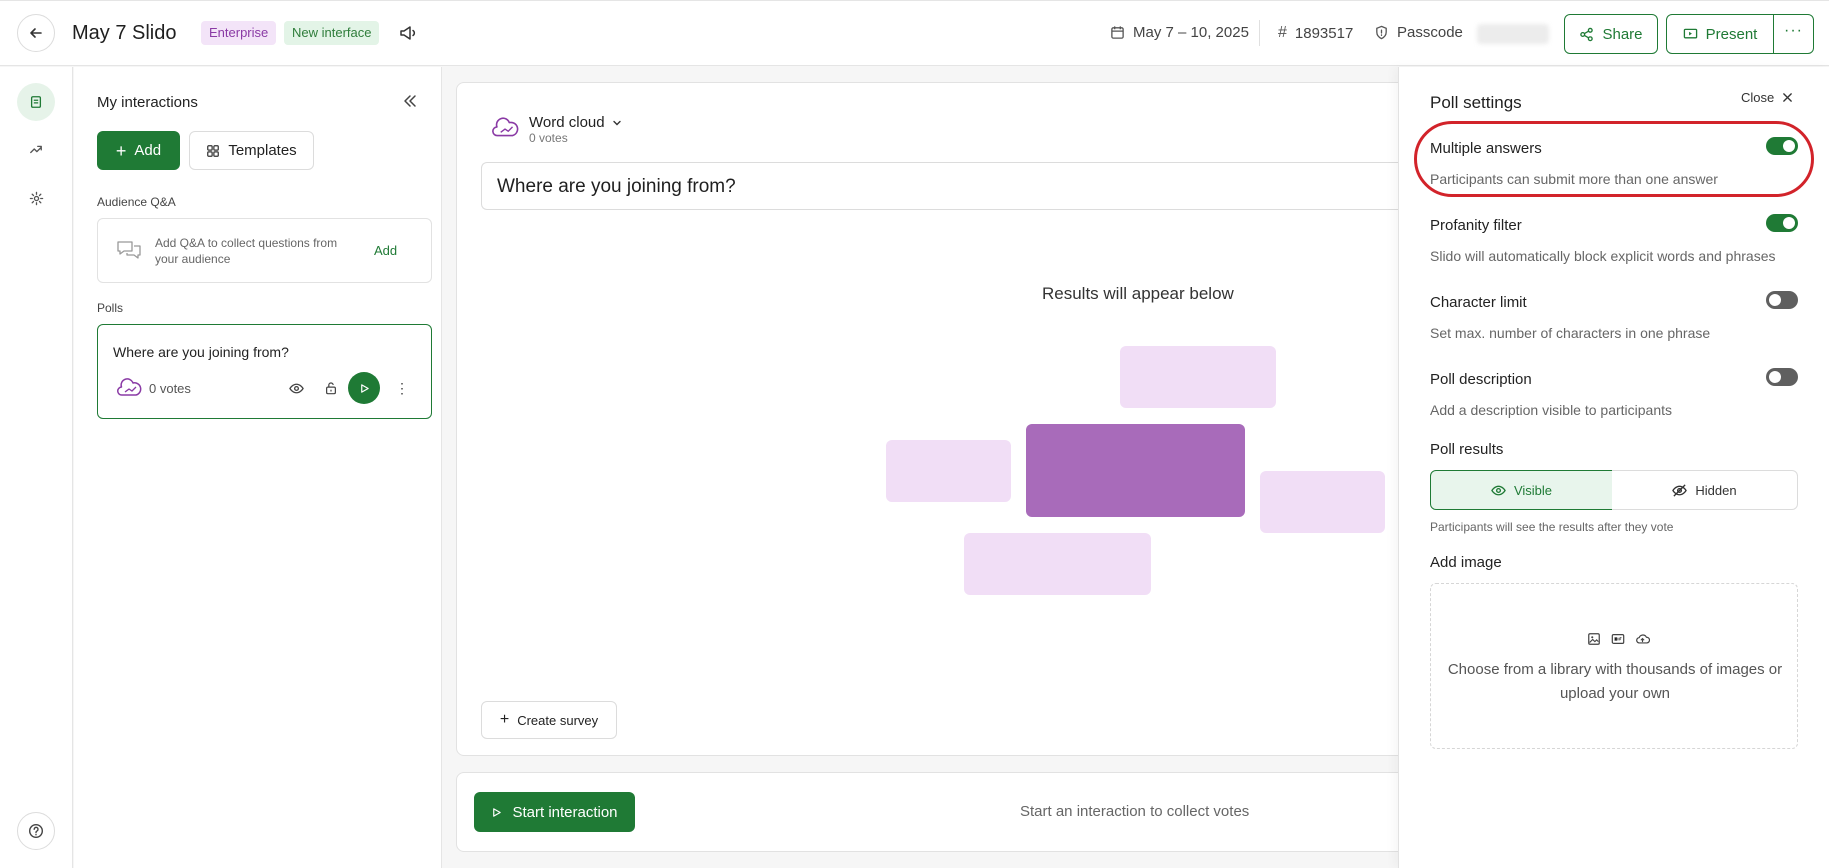  Describe the element at coordinates (213, 150) in the screenshot. I see `grid-icon` at that location.